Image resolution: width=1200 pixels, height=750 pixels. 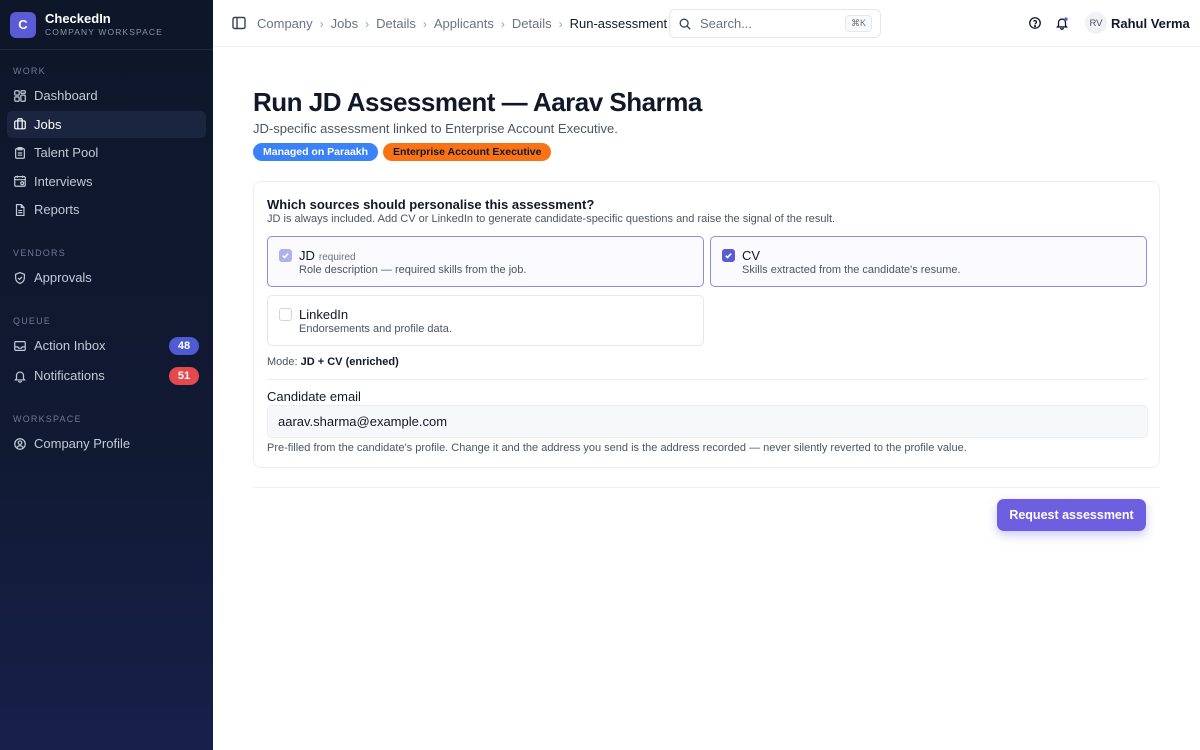 I want to click on sidebar-item-label: Jobs, so click(x=48, y=124).